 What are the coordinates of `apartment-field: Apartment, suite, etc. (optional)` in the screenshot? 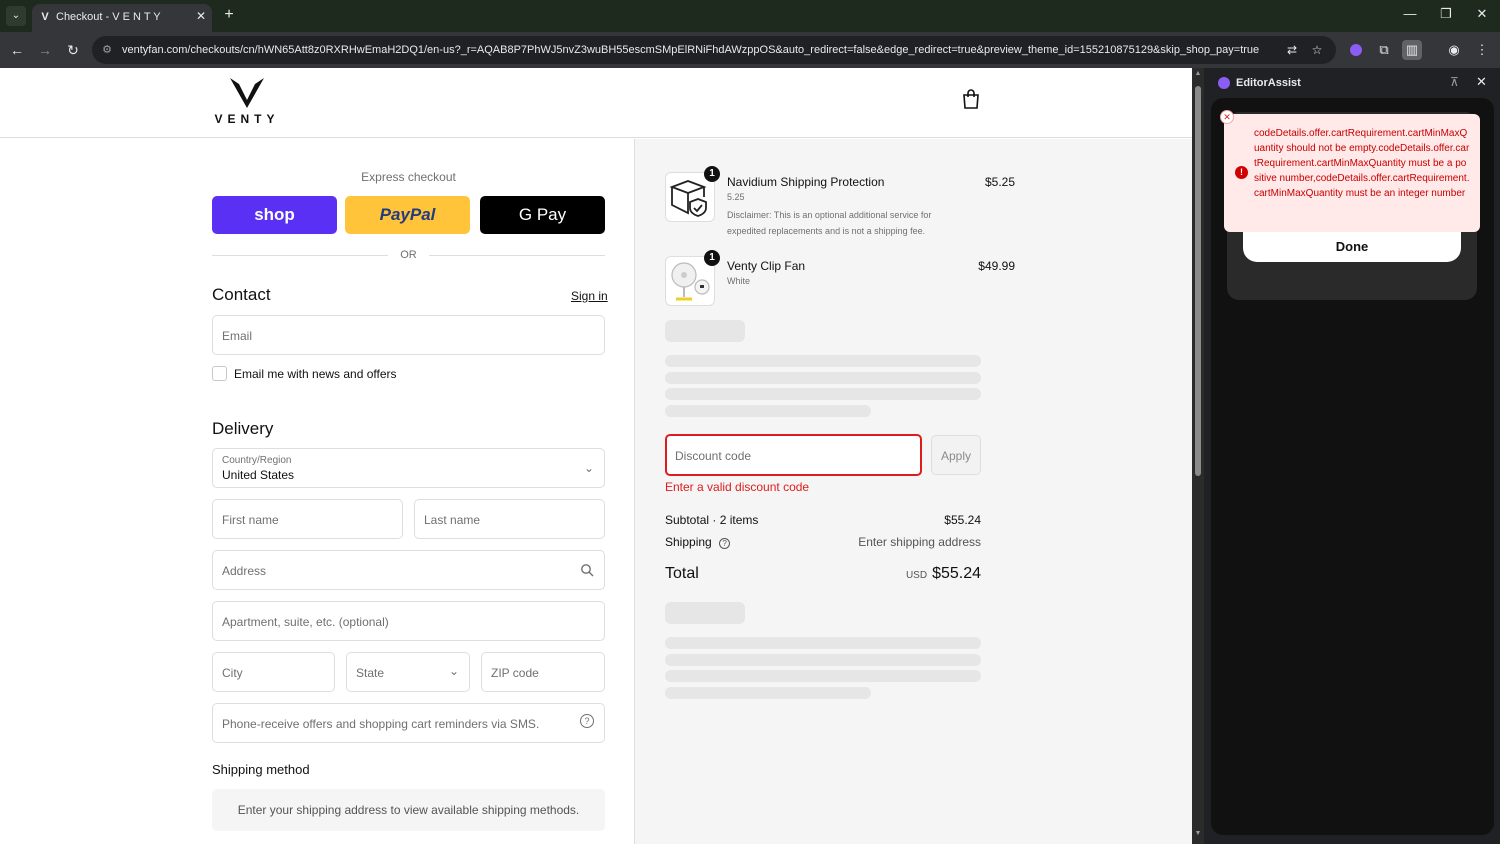 It's located at (408, 621).